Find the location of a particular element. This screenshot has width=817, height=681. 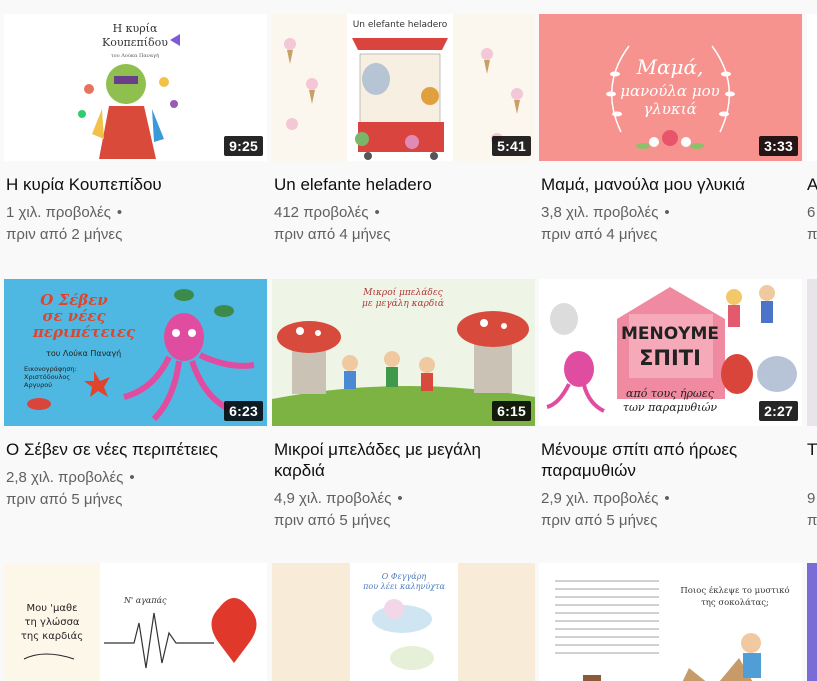

svg-text: Ο Φεγγάρη is located at coordinates (404, 576).